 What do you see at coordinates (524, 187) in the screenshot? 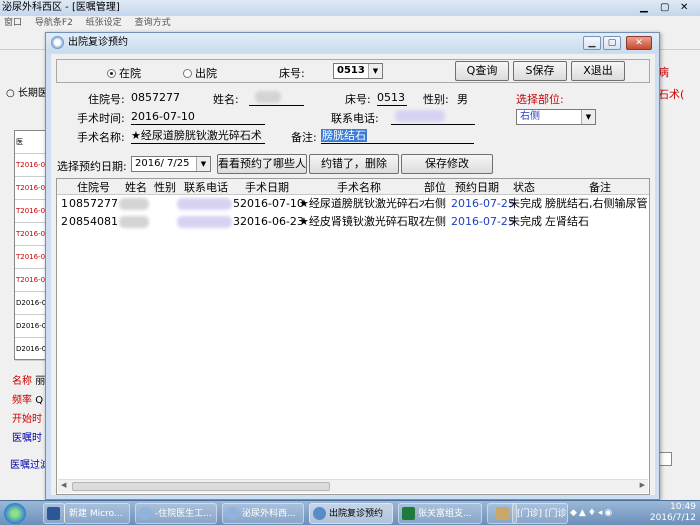
I see `col-status: 状态` at bounding box center [524, 187].